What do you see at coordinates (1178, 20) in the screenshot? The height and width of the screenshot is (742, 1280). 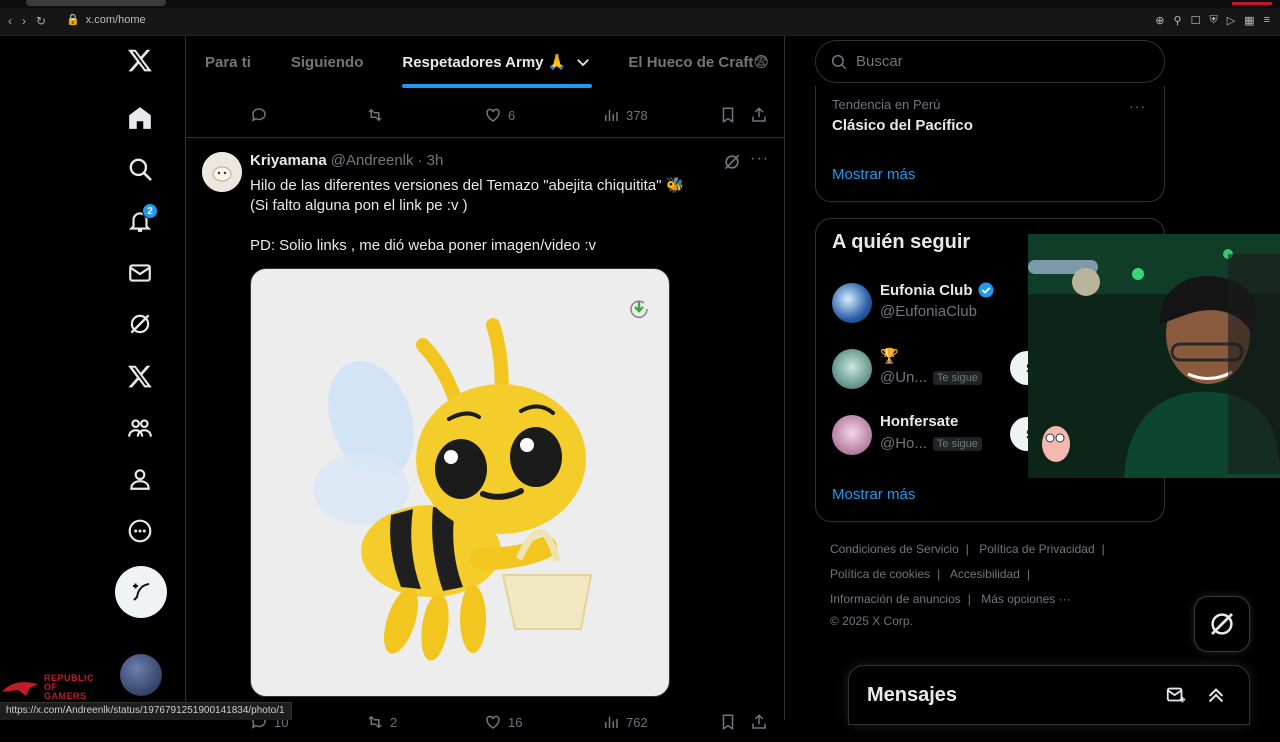 I see `pin-icon: ⚲` at bounding box center [1178, 20].